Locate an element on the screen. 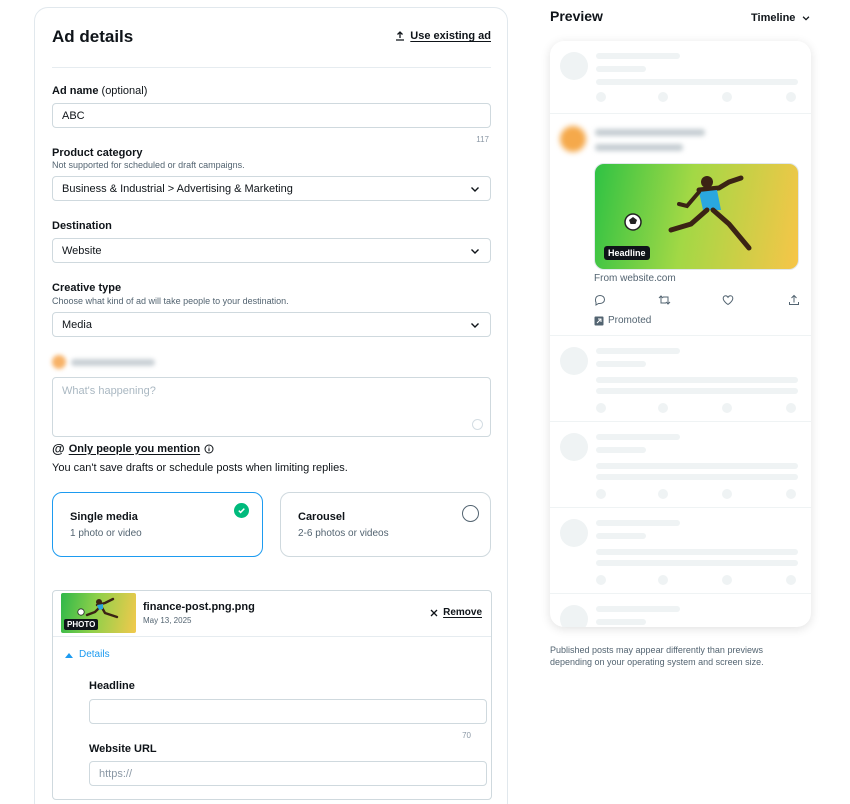  destination-value: Website is located at coordinates (82, 250).